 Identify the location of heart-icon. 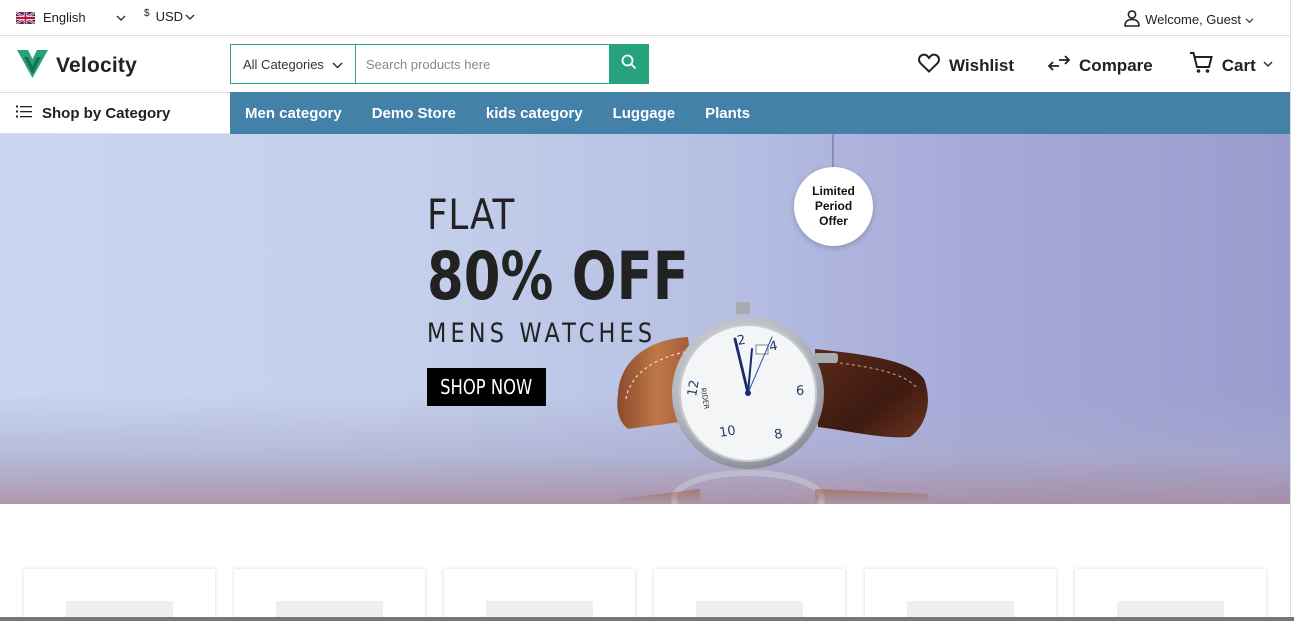
(929, 65).